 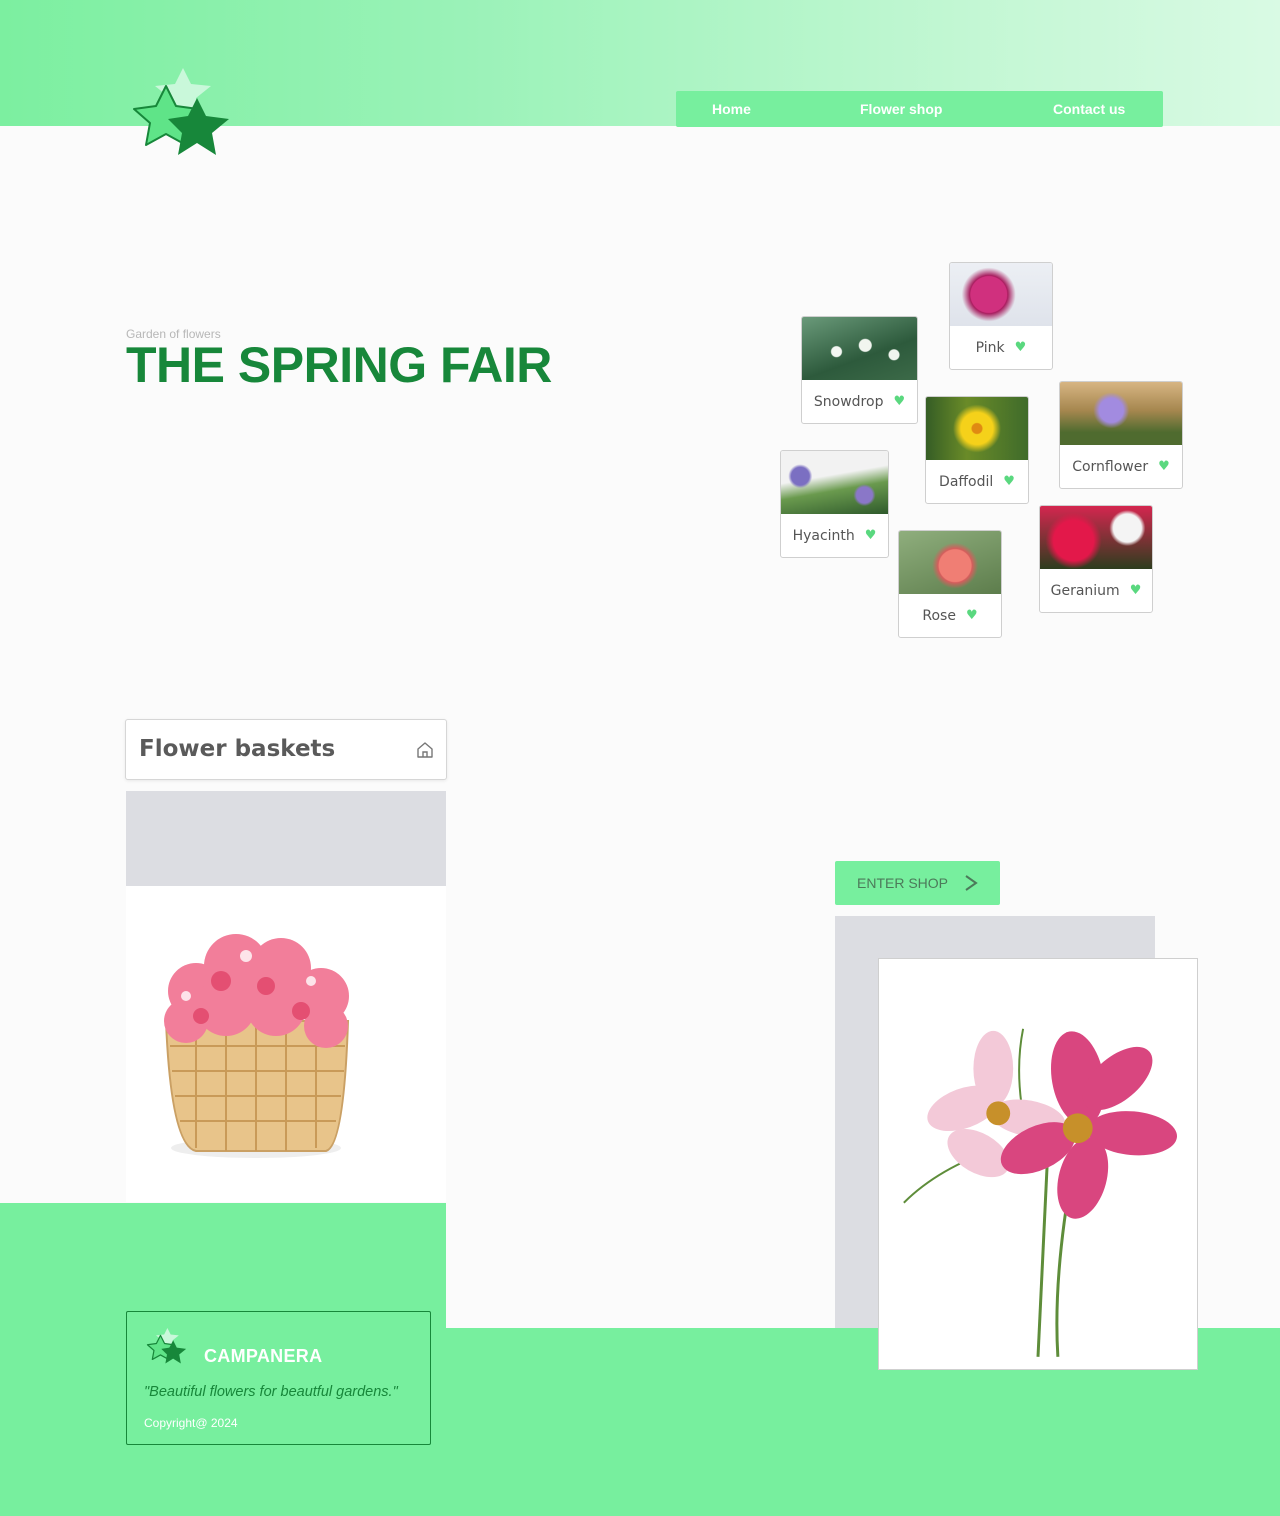 I want to click on enter-shop-button: ENTER SHOP, so click(x=917, y=883).